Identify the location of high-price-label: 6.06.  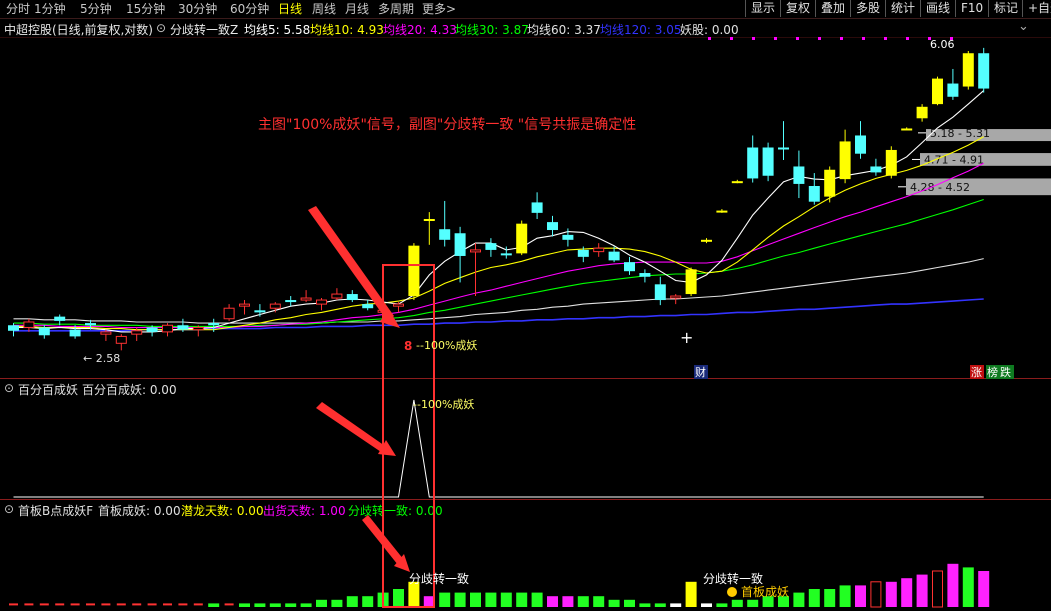
(942, 44).